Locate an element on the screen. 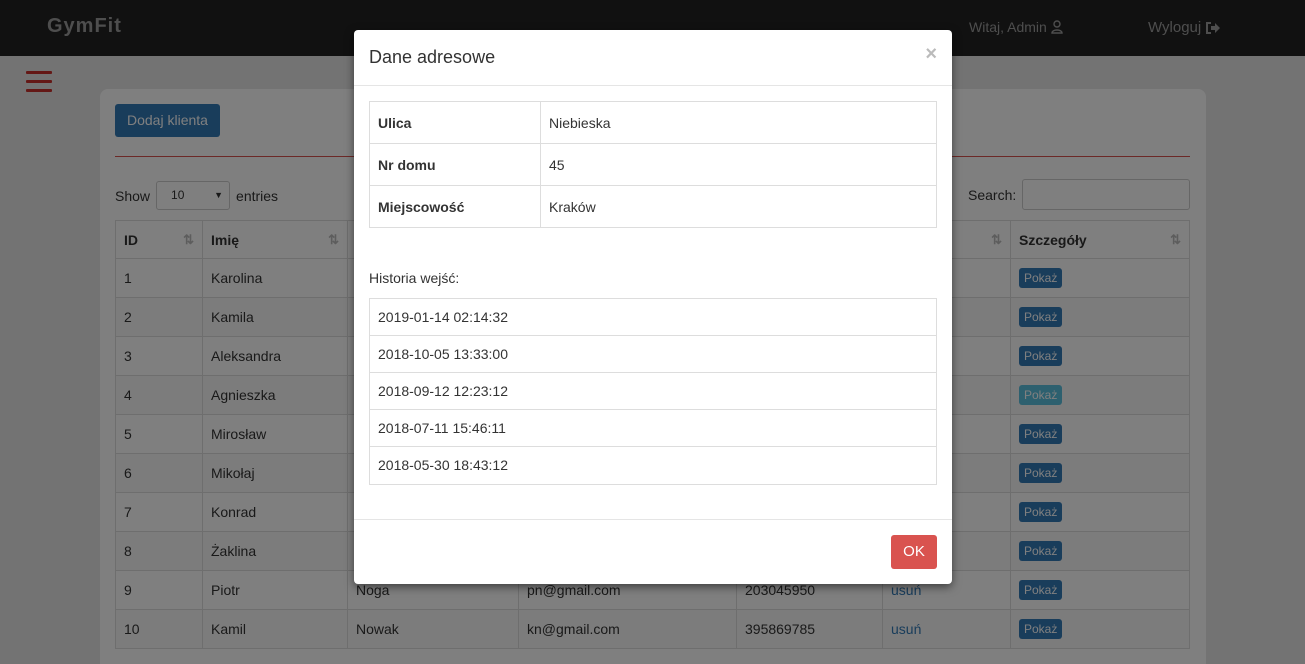 This screenshot has height=664, width=1305. address-row: Ulica Niebieska is located at coordinates (653, 122).